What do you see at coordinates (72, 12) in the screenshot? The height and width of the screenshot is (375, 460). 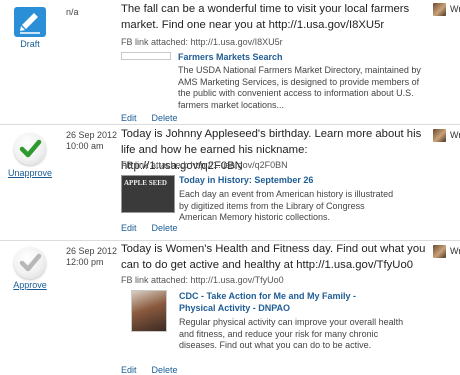 I see `post-date: n/a` at bounding box center [72, 12].